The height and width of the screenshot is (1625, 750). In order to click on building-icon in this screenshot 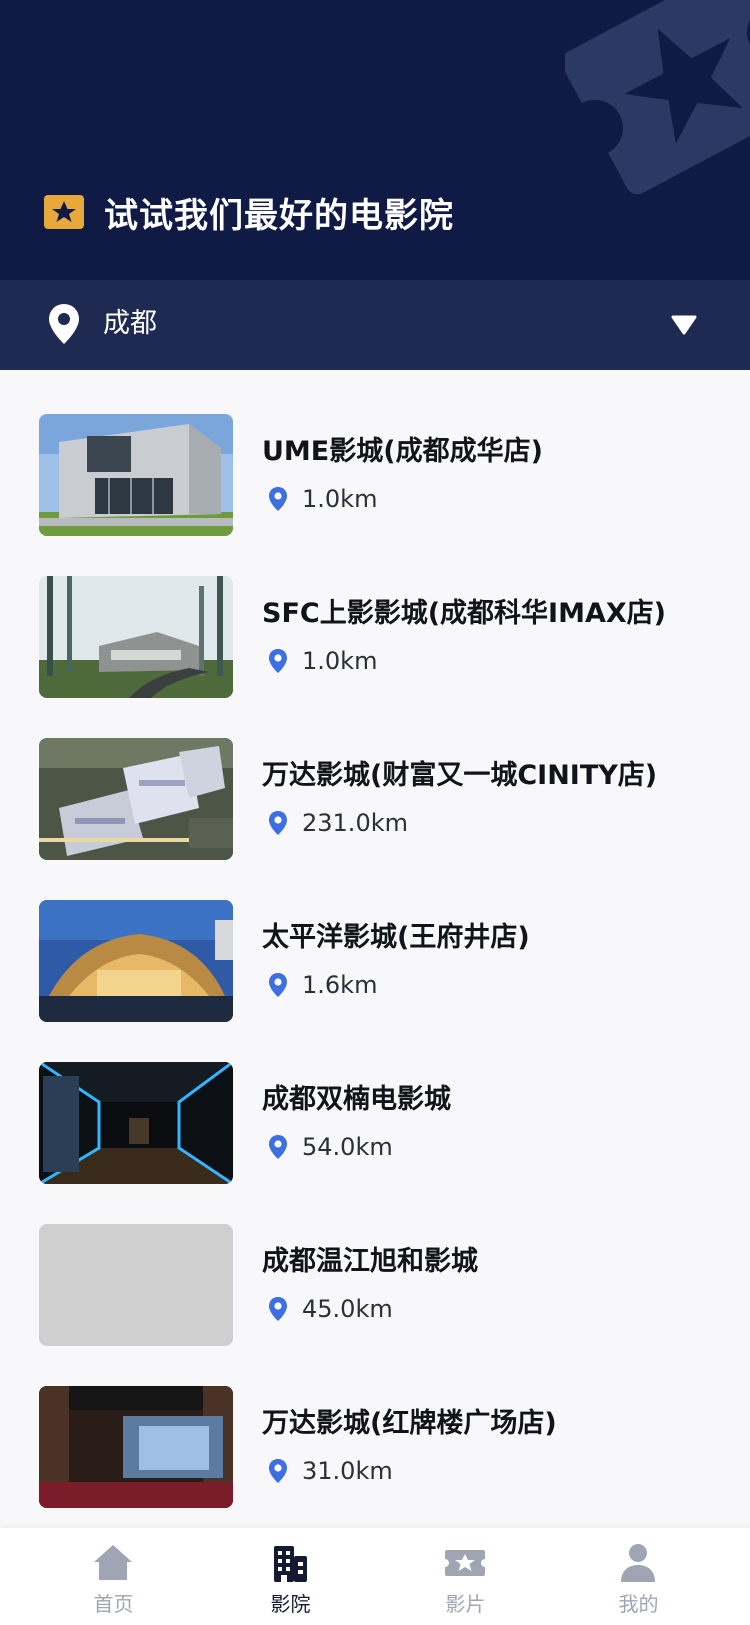, I will do `click(290, 1564)`.